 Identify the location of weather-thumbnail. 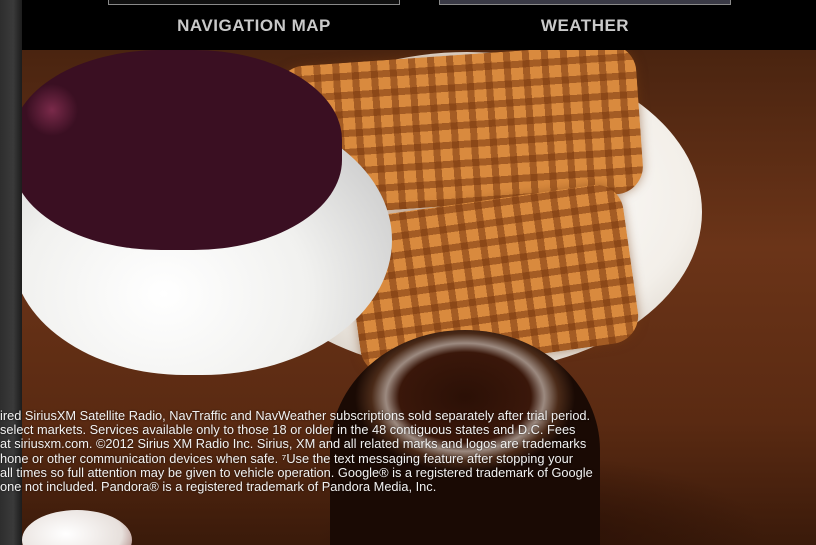
(585, 2).